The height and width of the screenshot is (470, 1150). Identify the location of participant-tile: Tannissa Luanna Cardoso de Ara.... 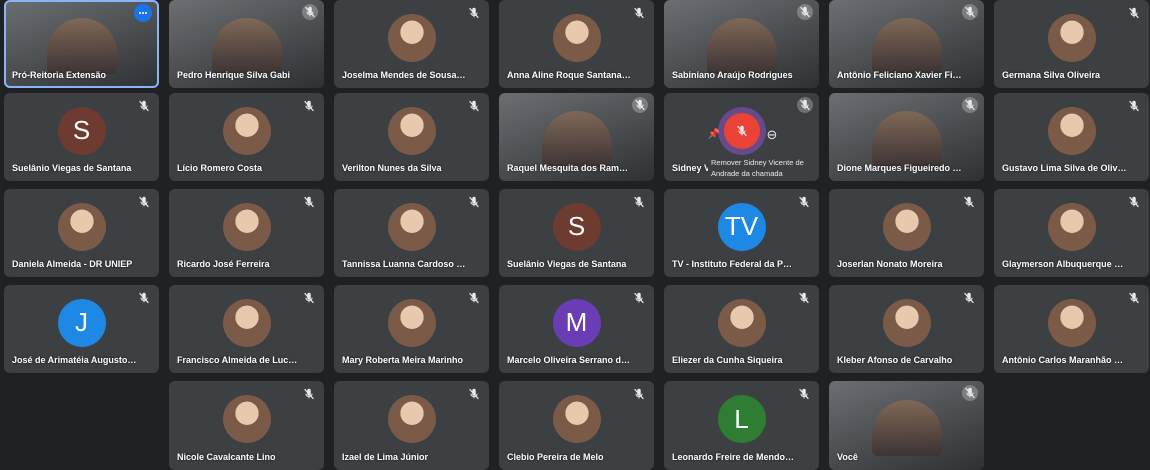
(411, 233).